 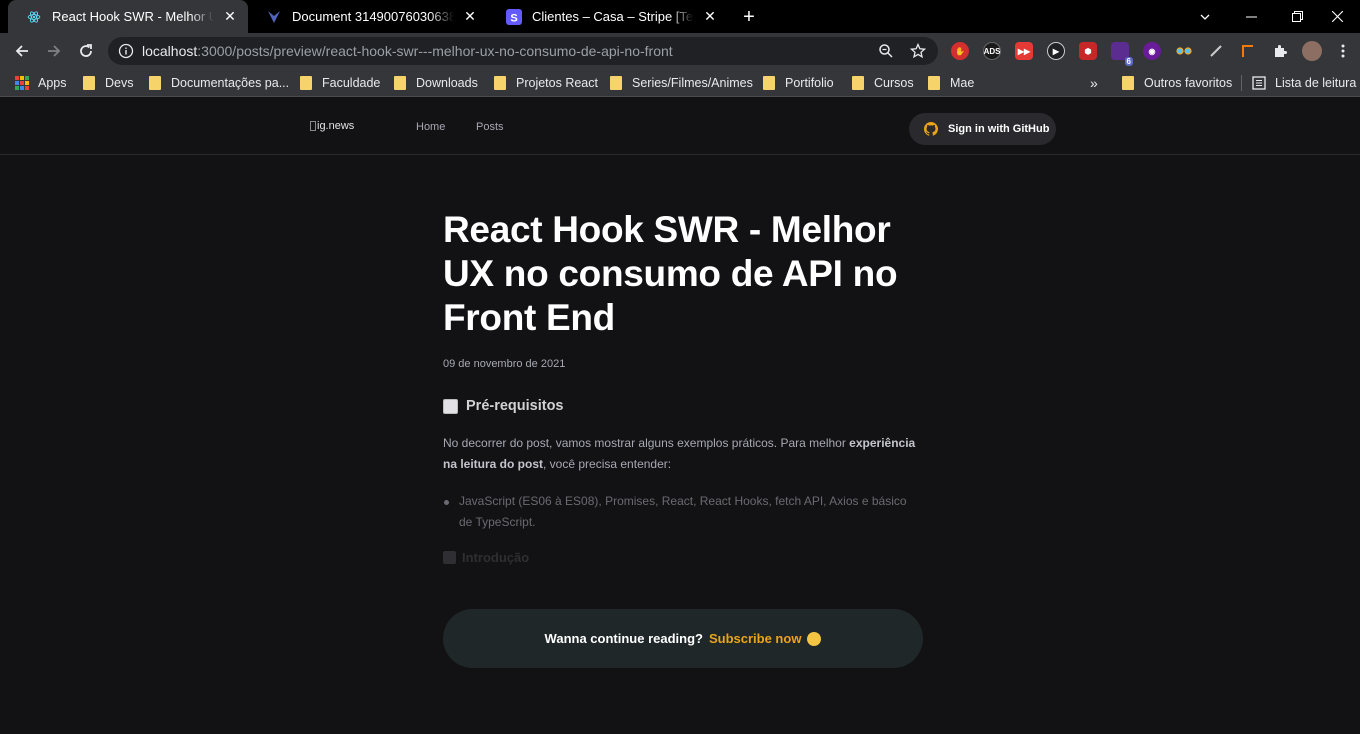 What do you see at coordinates (960, 51) in the screenshot?
I see `adblock-icon: ✋` at bounding box center [960, 51].